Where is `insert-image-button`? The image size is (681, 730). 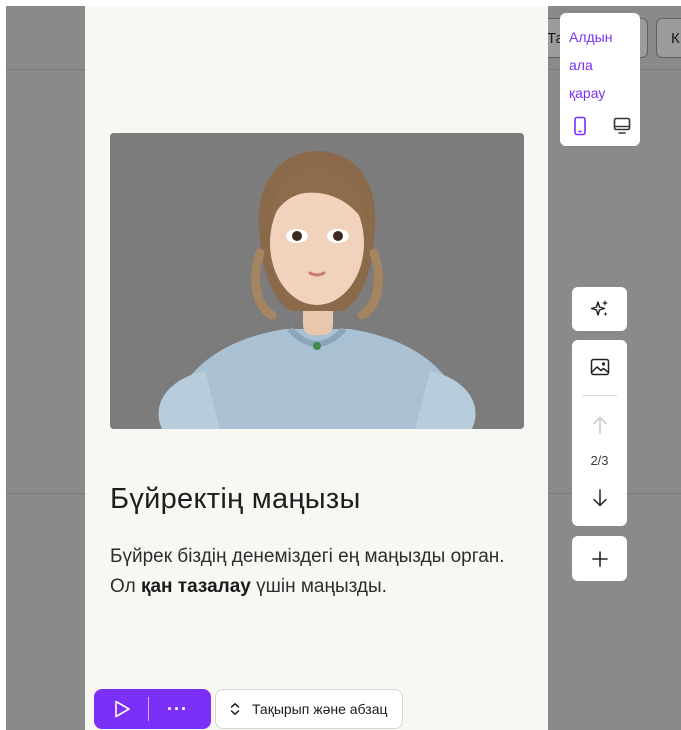
insert-image-button is located at coordinates (599, 367).